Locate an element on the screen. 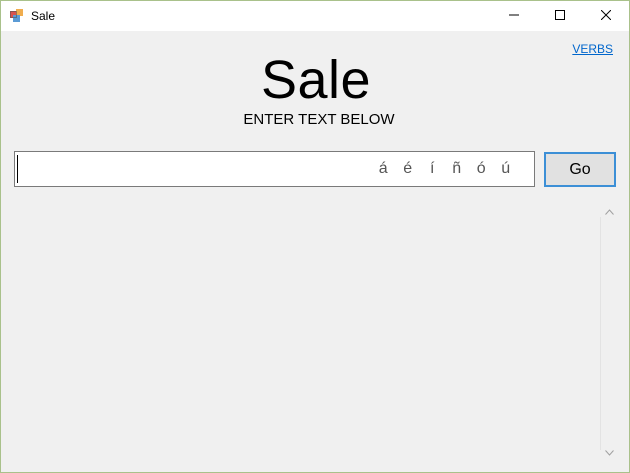 The width and height of the screenshot is (630, 473). go-button: Go is located at coordinates (580, 169).